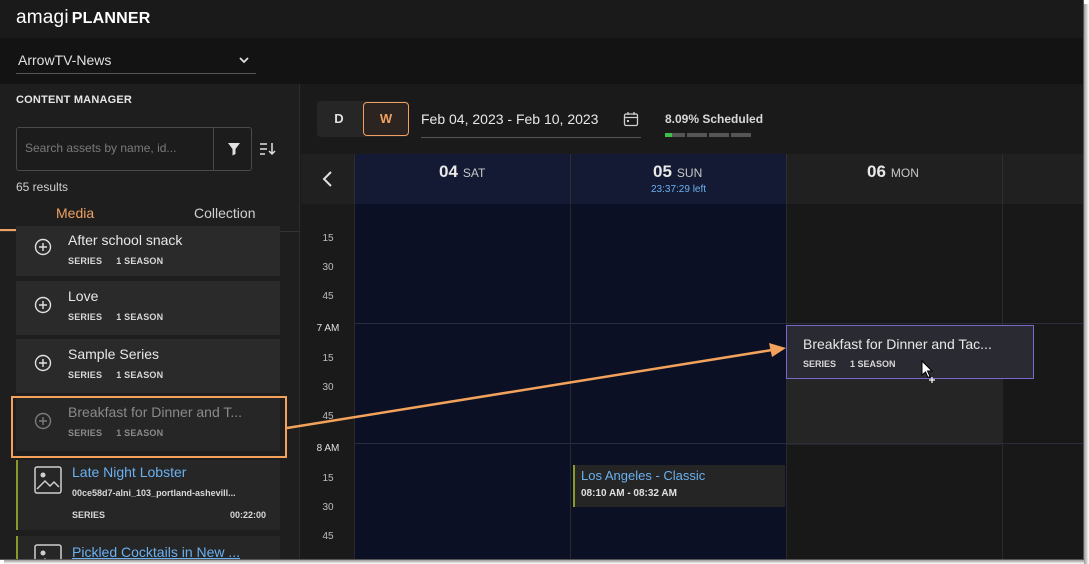 This screenshot has height=564, width=1089. Describe the element at coordinates (386, 119) in the screenshot. I see `week-view-button: W` at that location.